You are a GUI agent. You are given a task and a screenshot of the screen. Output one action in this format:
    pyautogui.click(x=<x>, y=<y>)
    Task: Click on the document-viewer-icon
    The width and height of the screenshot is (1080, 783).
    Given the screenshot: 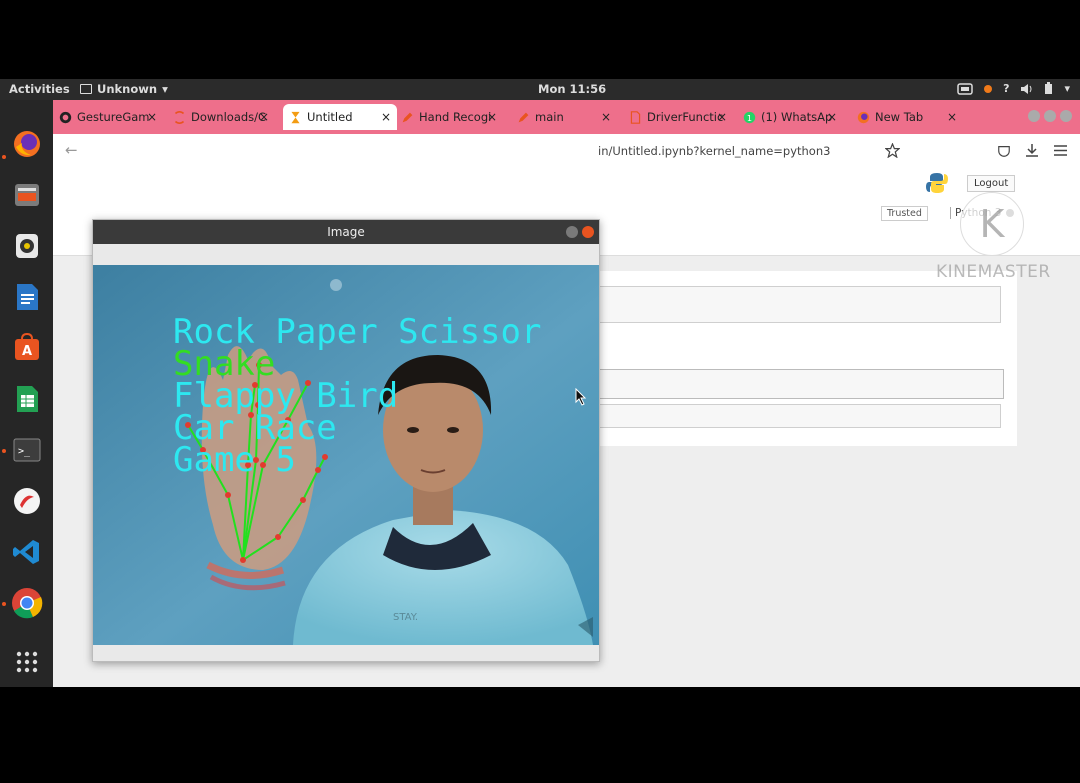 What is the action you would take?
    pyautogui.click(x=26, y=500)
    